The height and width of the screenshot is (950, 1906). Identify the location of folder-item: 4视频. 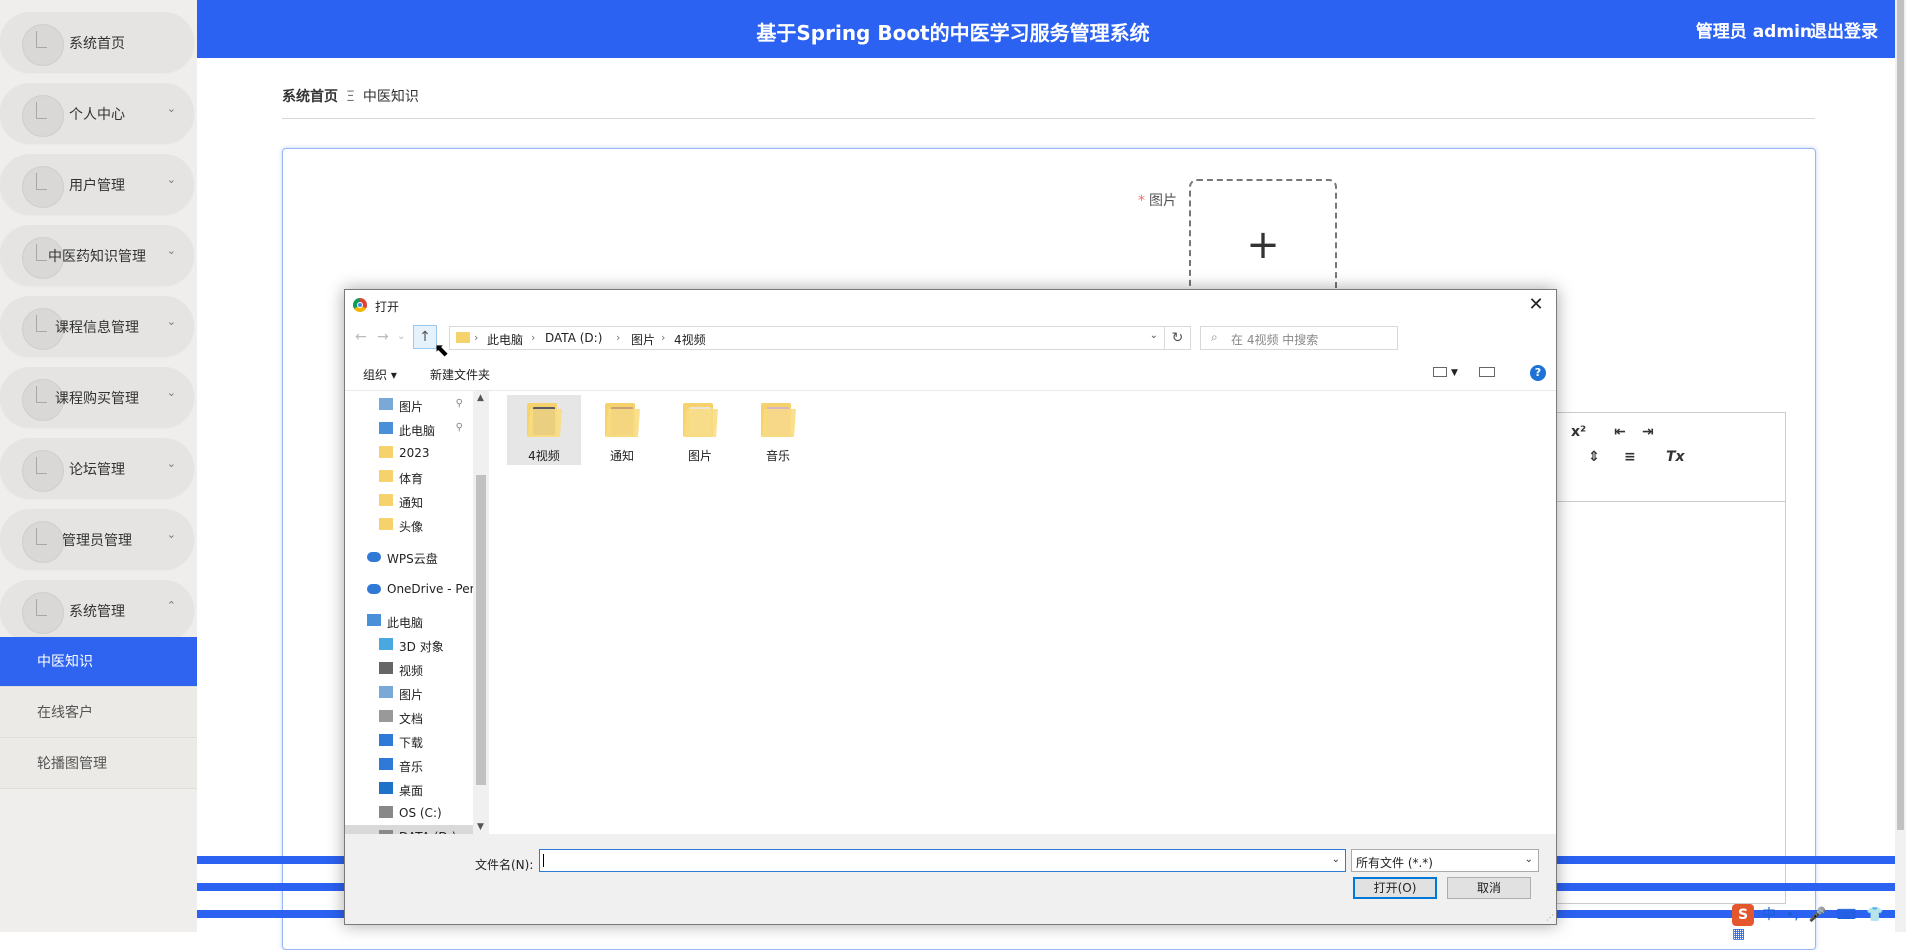
(544, 430).